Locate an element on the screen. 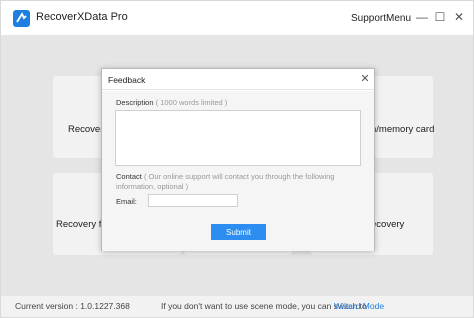 The height and width of the screenshot is (318, 474). wizard-mode-link: Wizard Mode is located at coordinates (359, 306).